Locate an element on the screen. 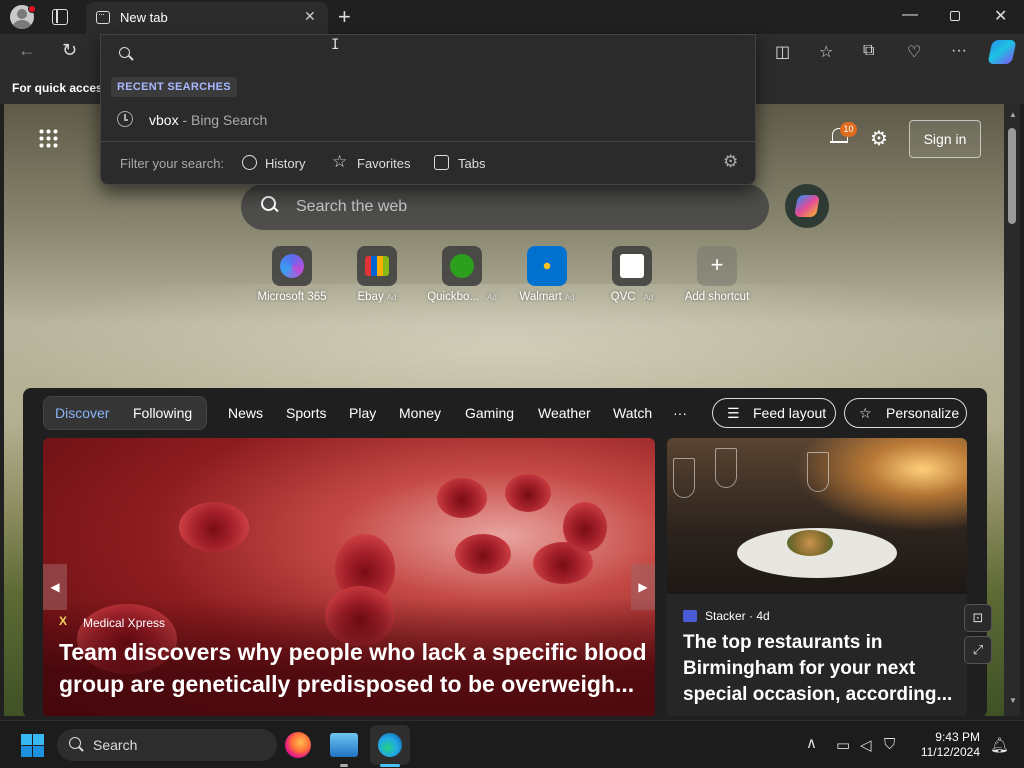 Image resolution: width=1024 pixels, height=768 pixels. recent-search-term: vbox is located at coordinates (164, 120).